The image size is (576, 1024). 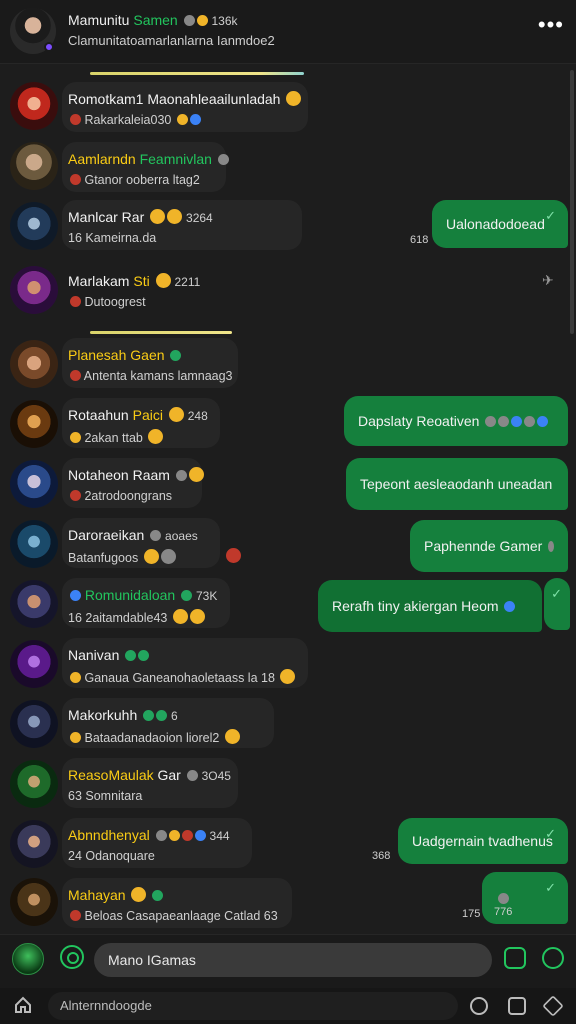 I want to click on list-item: Mahayan Beloas Casapaeanlaage Catlad 63, so click(x=177, y=903).